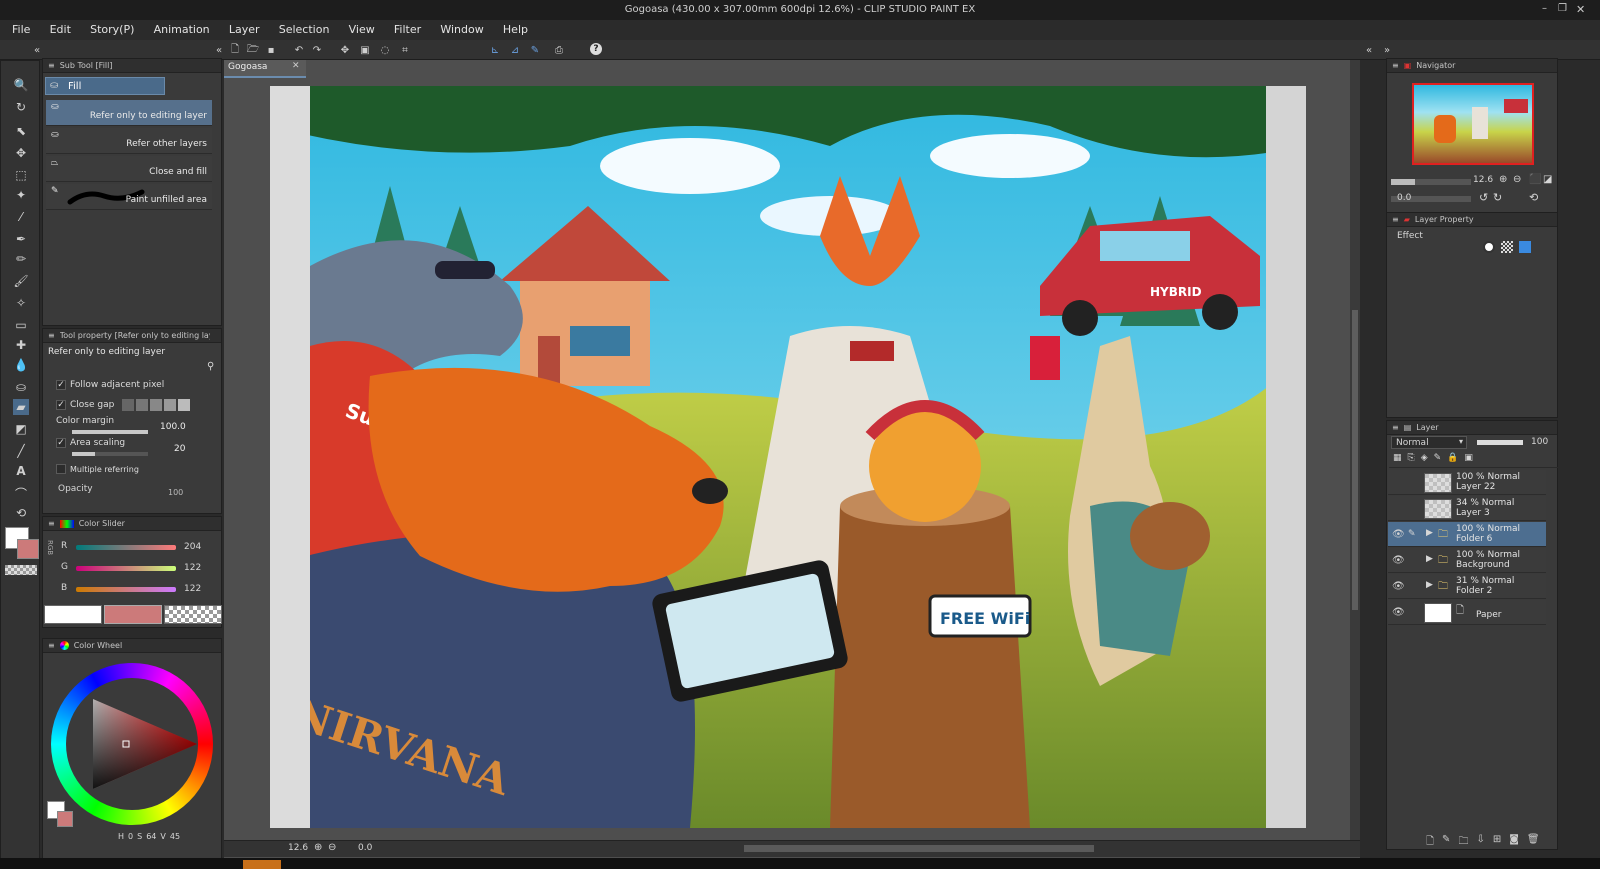 The image size is (1600, 869). What do you see at coordinates (1467, 482) in the screenshot?
I see `layer-row-layer22: 100 % Normal Layer 22` at bounding box center [1467, 482].